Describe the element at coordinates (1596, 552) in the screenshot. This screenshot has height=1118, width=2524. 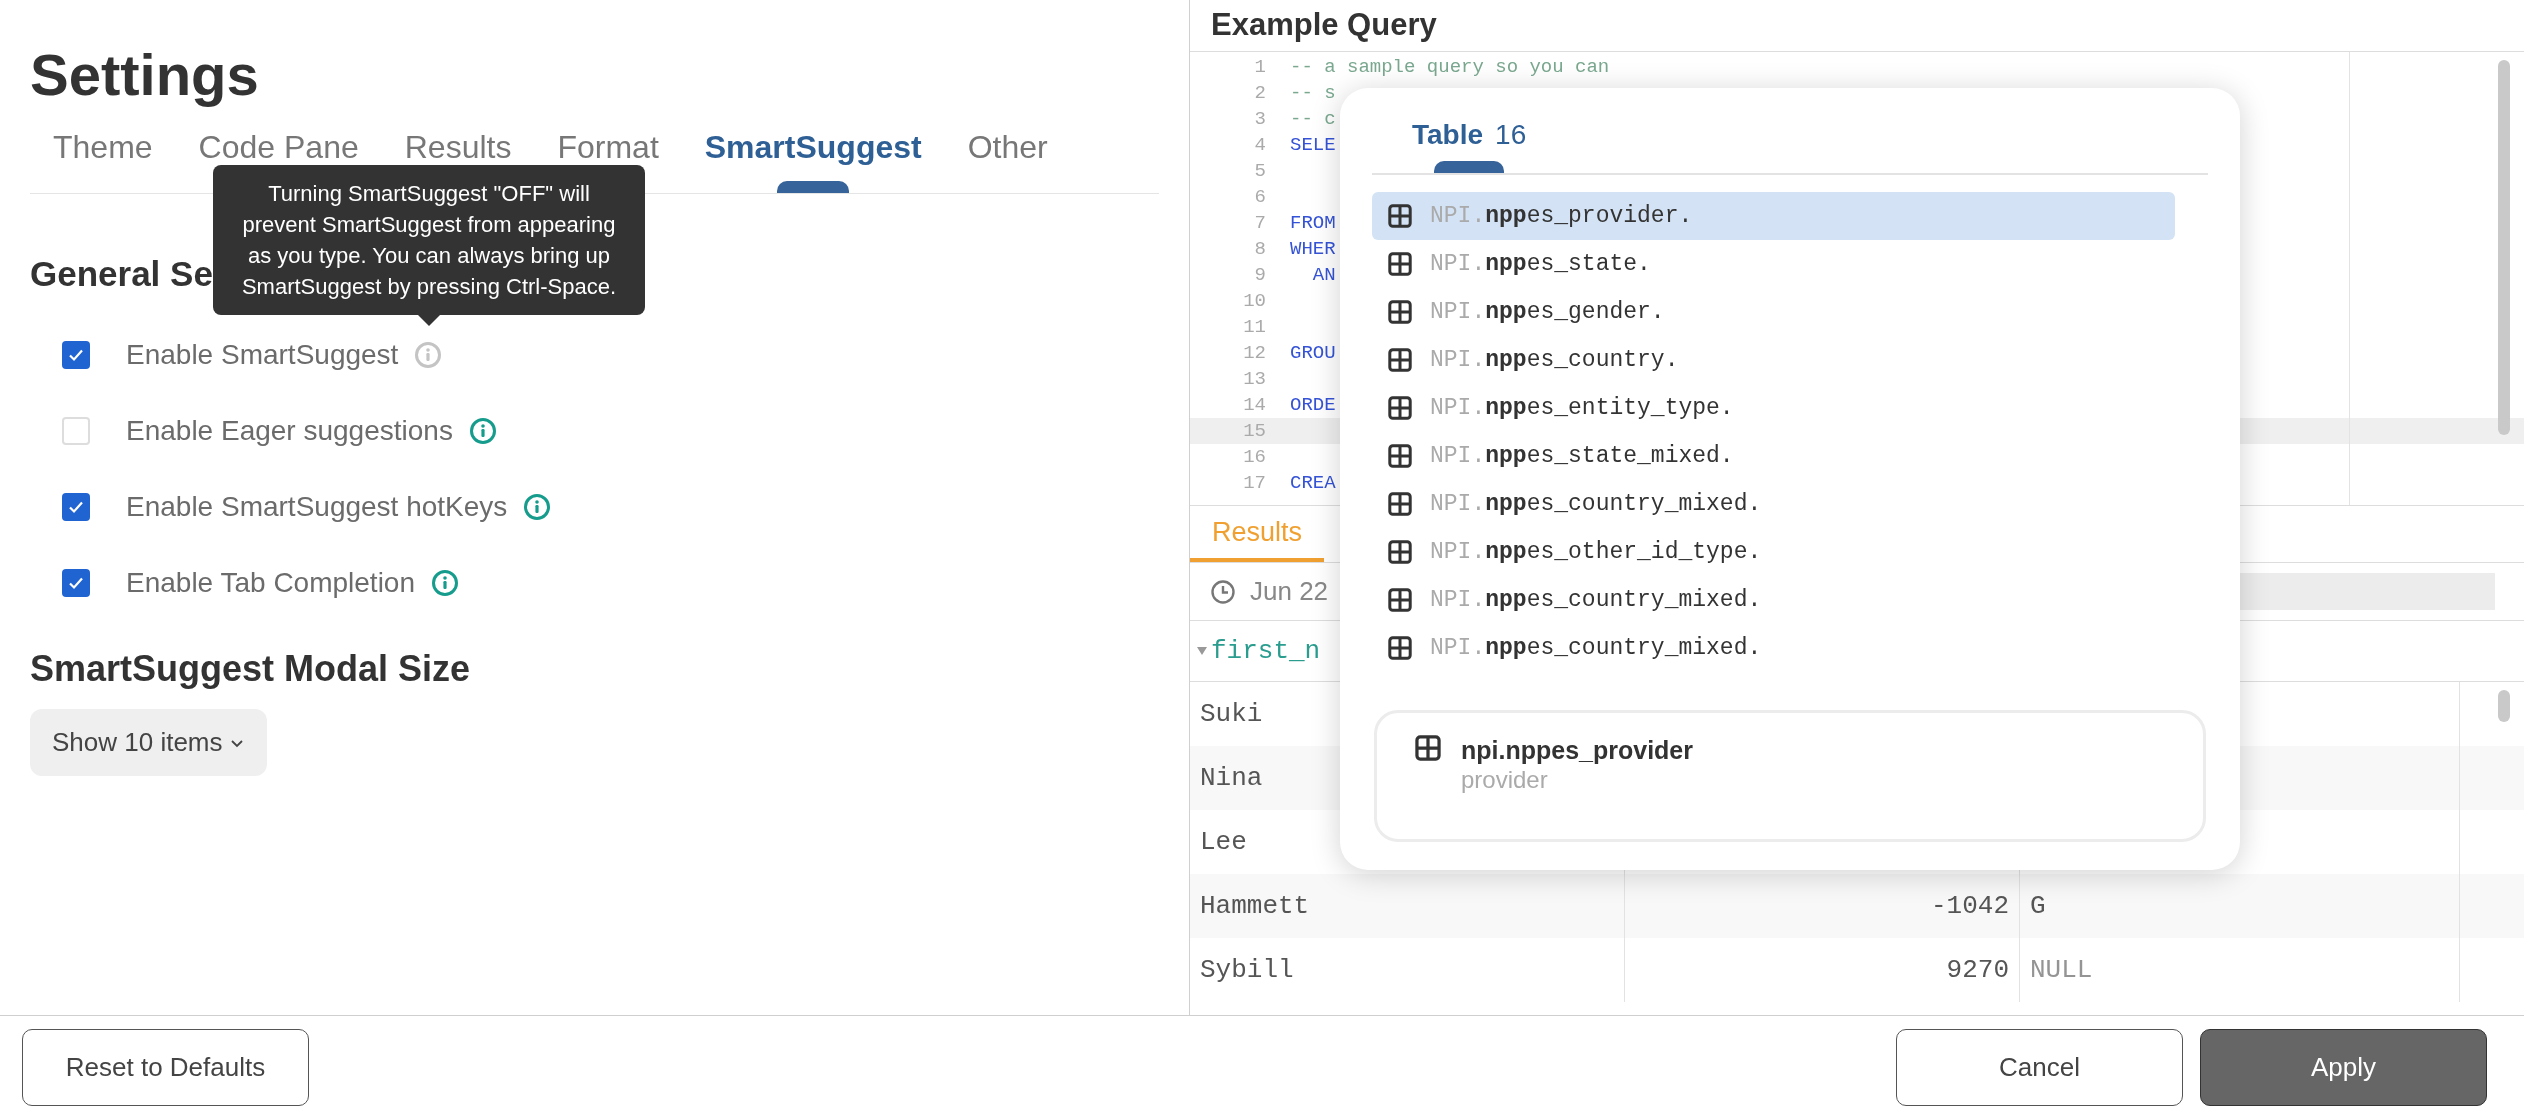
I see `suggestion-text: NPI.nppes_other_id_type.` at that location.